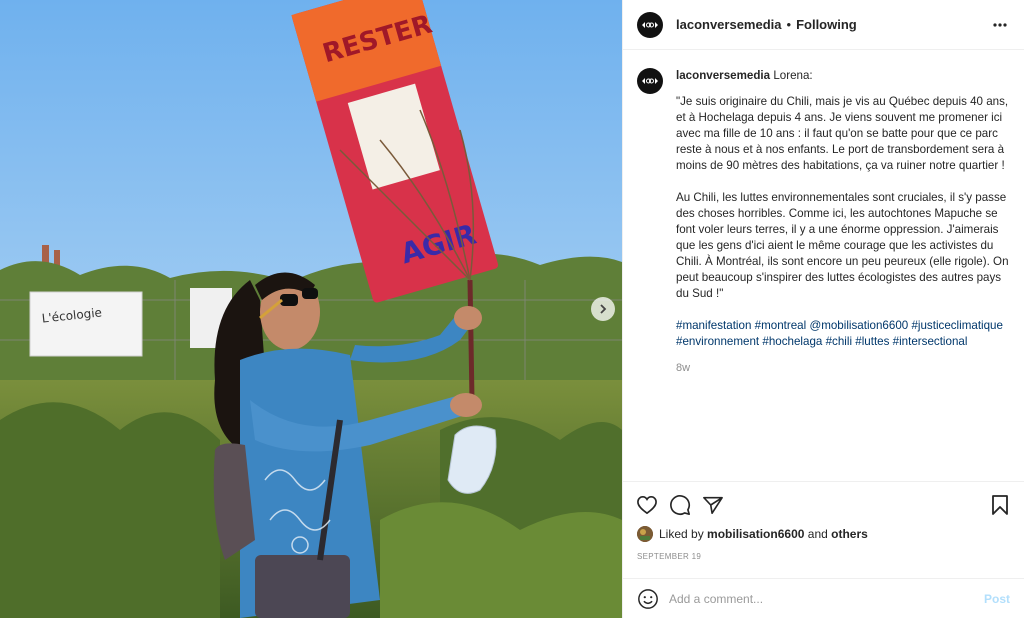 This screenshot has height=618, width=1024. I want to click on more-options-button, so click(1000, 25).